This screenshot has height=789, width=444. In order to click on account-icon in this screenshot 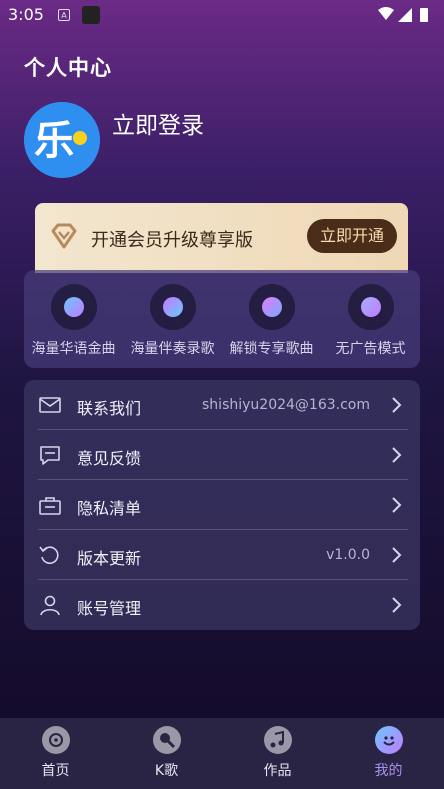, I will do `click(50, 605)`.